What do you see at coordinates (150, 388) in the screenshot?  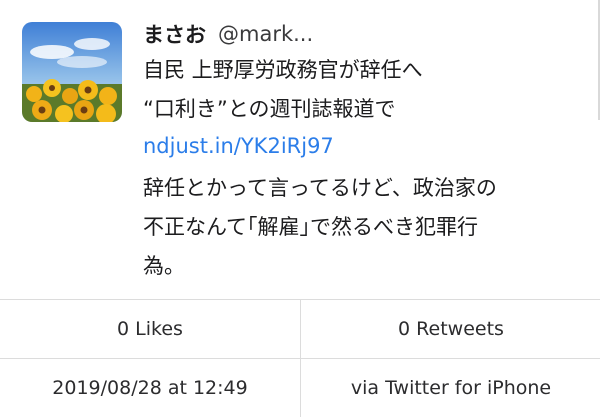 I see `tweet-timestamp: 2019/08/28 at 12:49` at bounding box center [150, 388].